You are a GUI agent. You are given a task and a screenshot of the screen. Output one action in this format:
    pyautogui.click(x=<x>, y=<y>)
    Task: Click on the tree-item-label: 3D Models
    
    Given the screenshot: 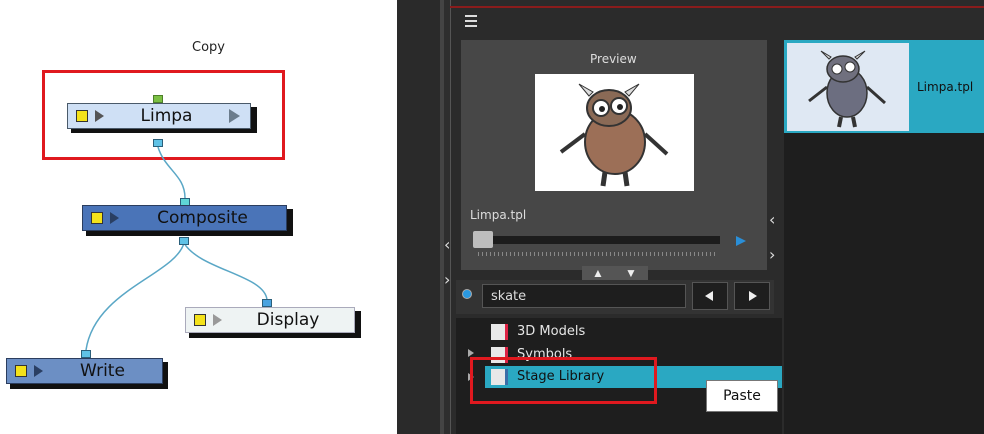 What is the action you would take?
    pyautogui.click(x=551, y=331)
    